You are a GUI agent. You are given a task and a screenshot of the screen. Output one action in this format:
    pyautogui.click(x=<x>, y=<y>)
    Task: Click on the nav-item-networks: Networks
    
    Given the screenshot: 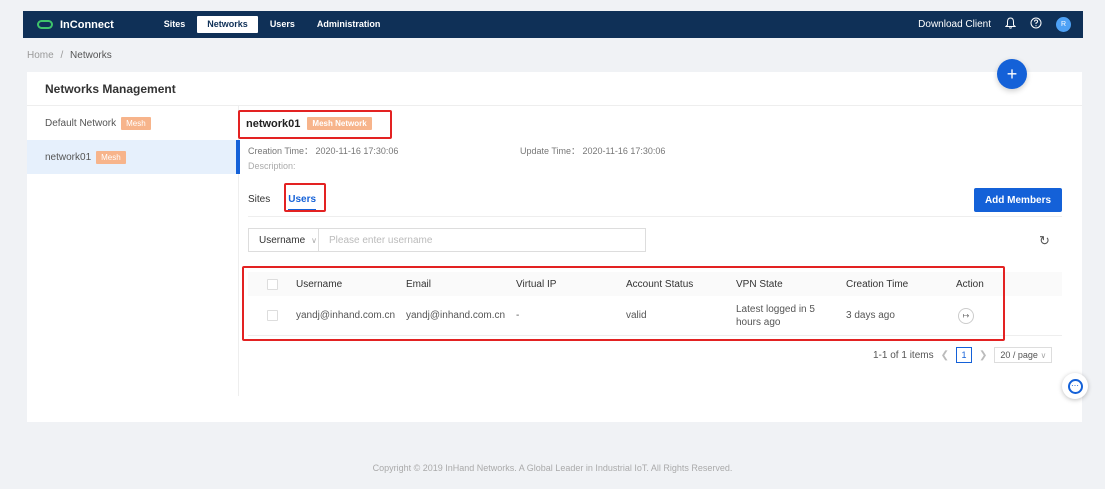 What is the action you would take?
    pyautogui.click(x=227, y=24)
    